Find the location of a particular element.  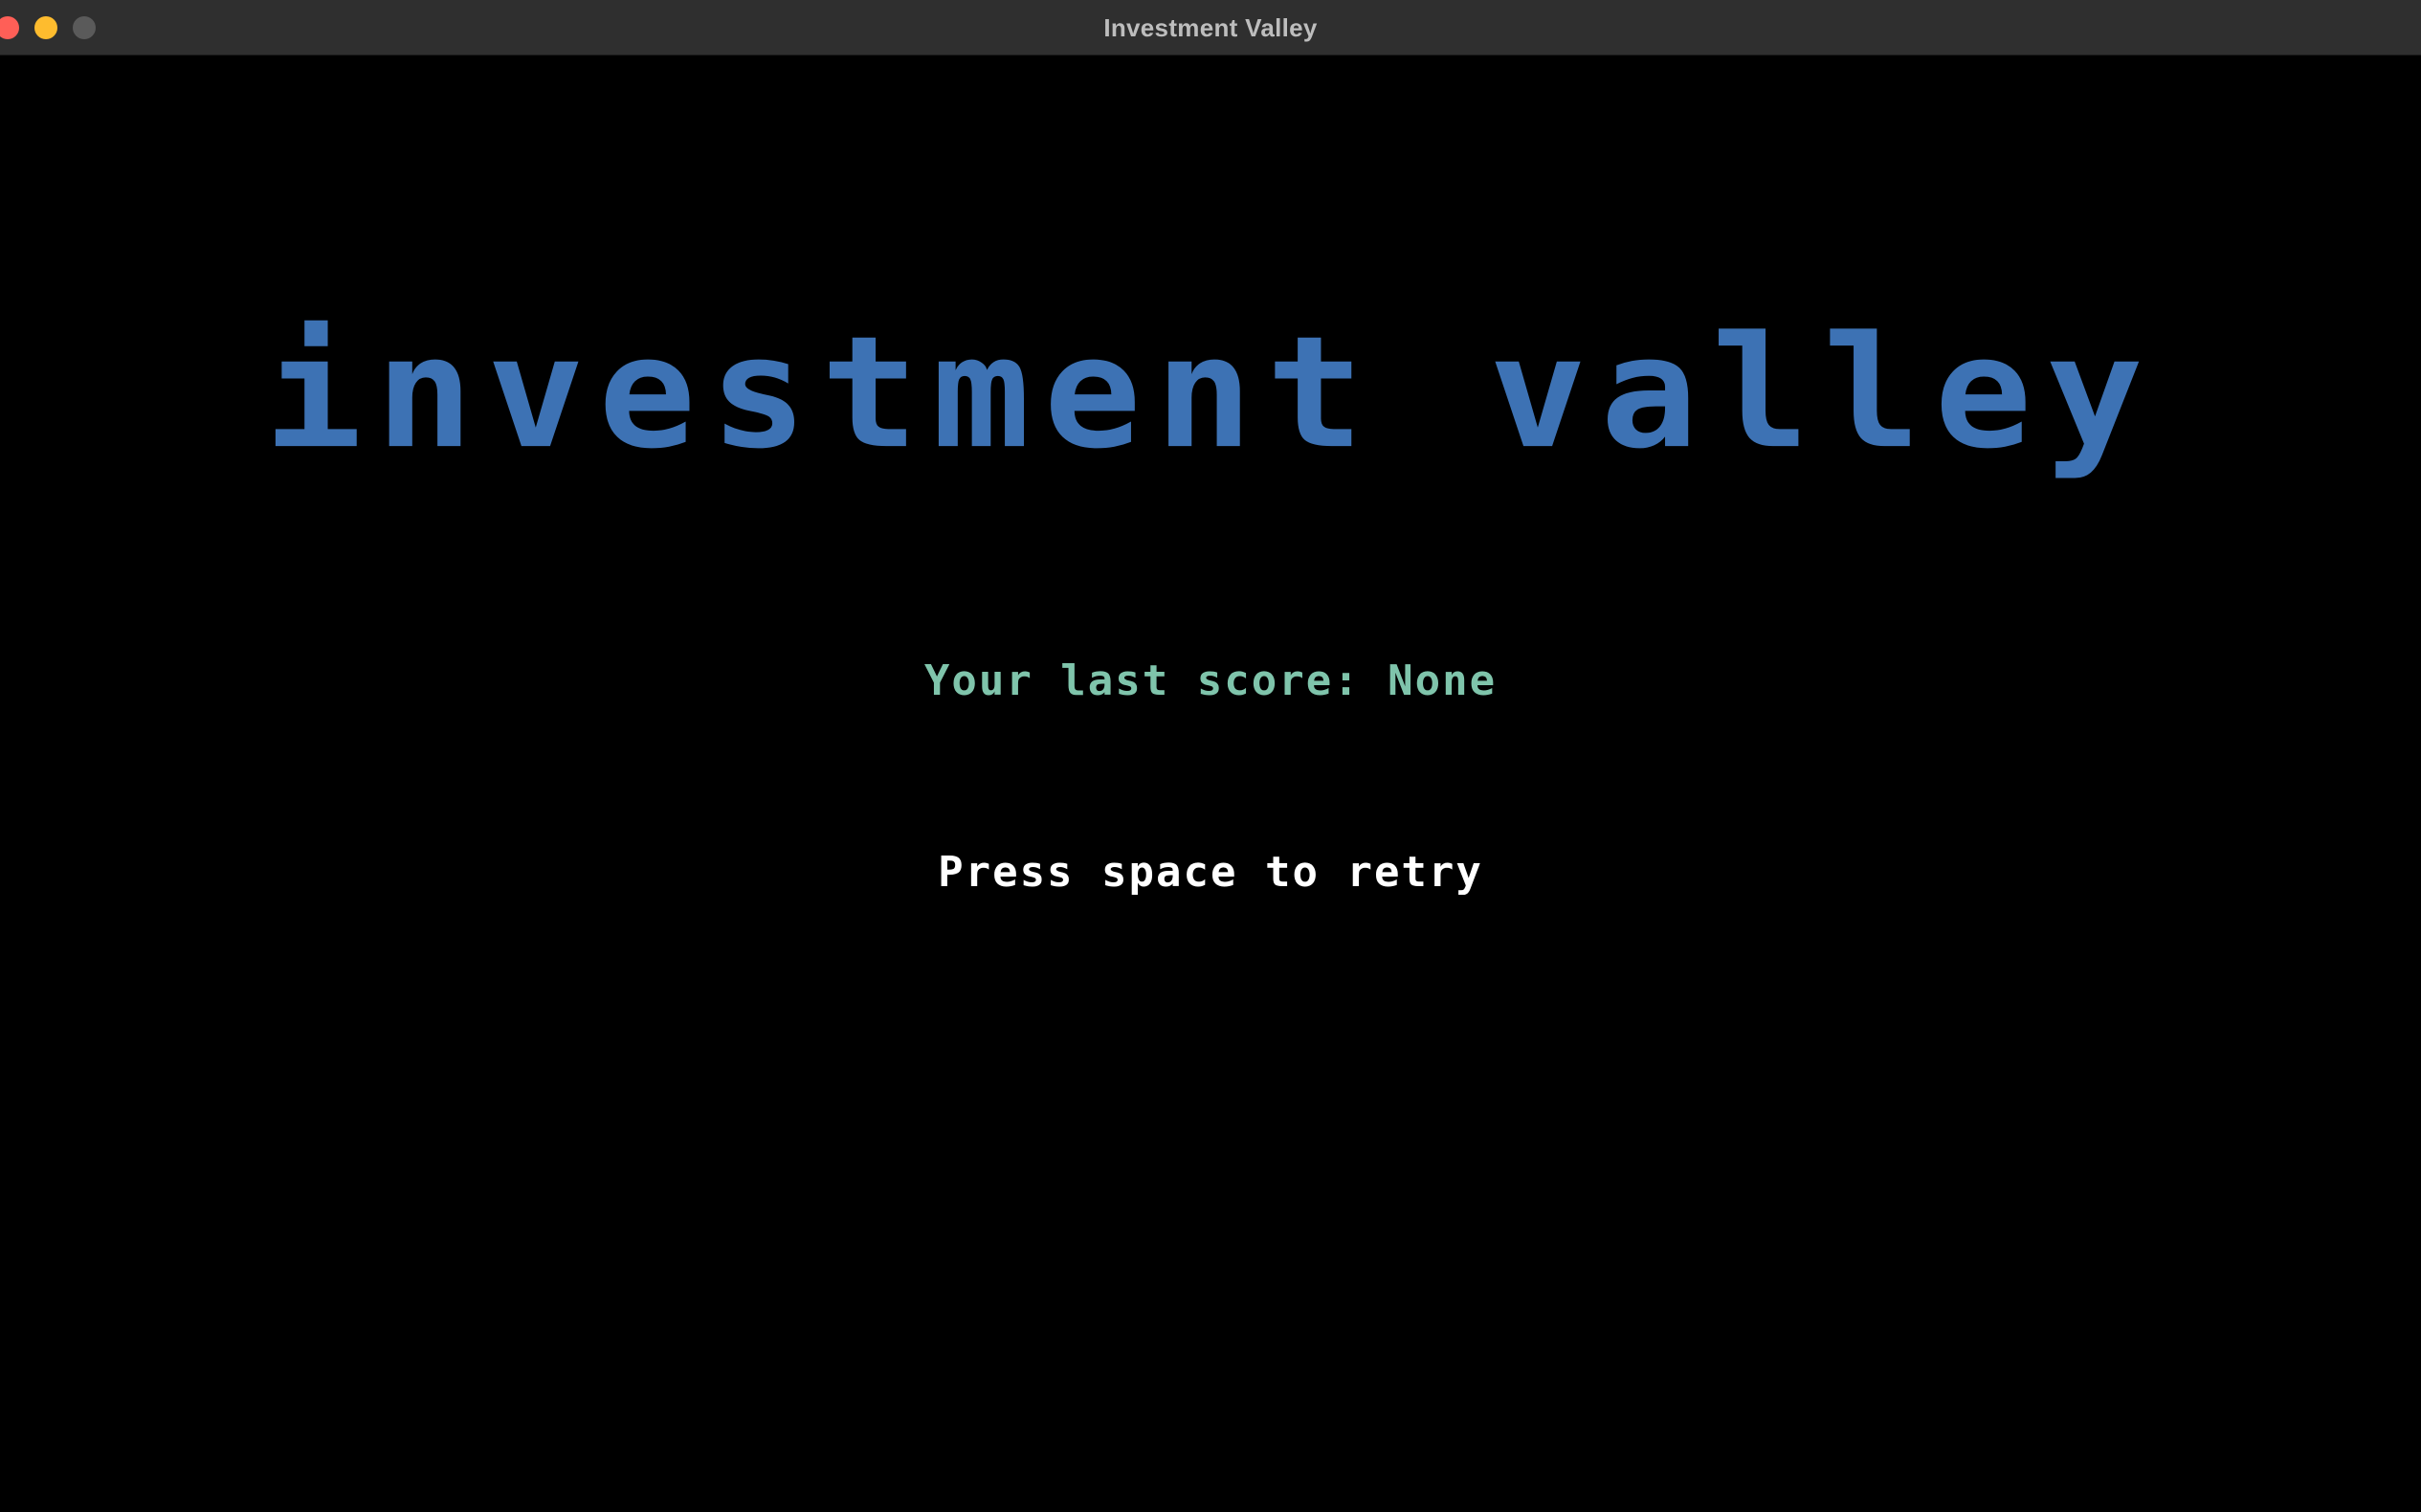

window-titlebar: Investment Valley is located at coordinates (1210, 28).